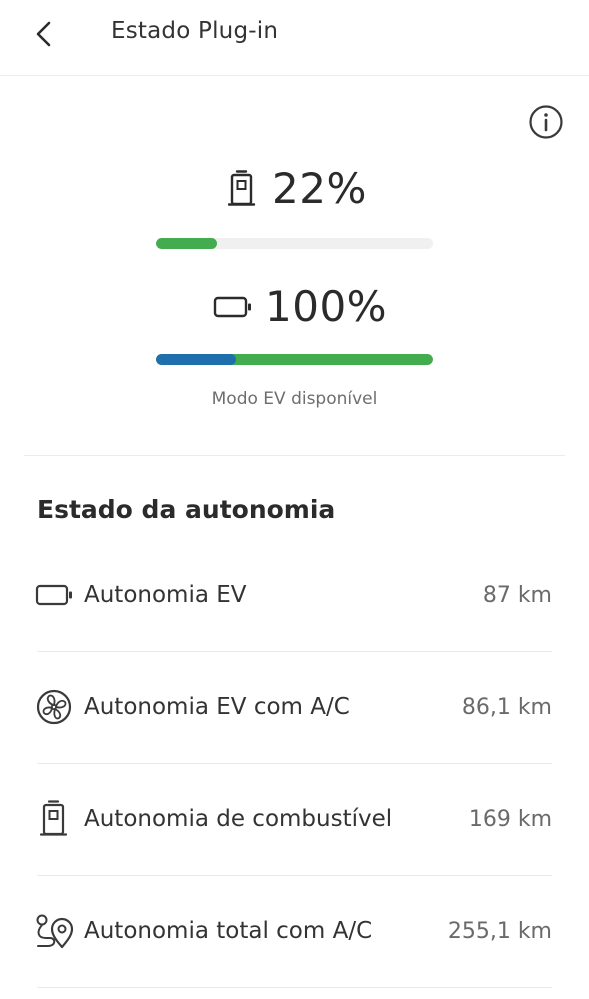  I want to click on chevron-left-icon, so click(43, 34).